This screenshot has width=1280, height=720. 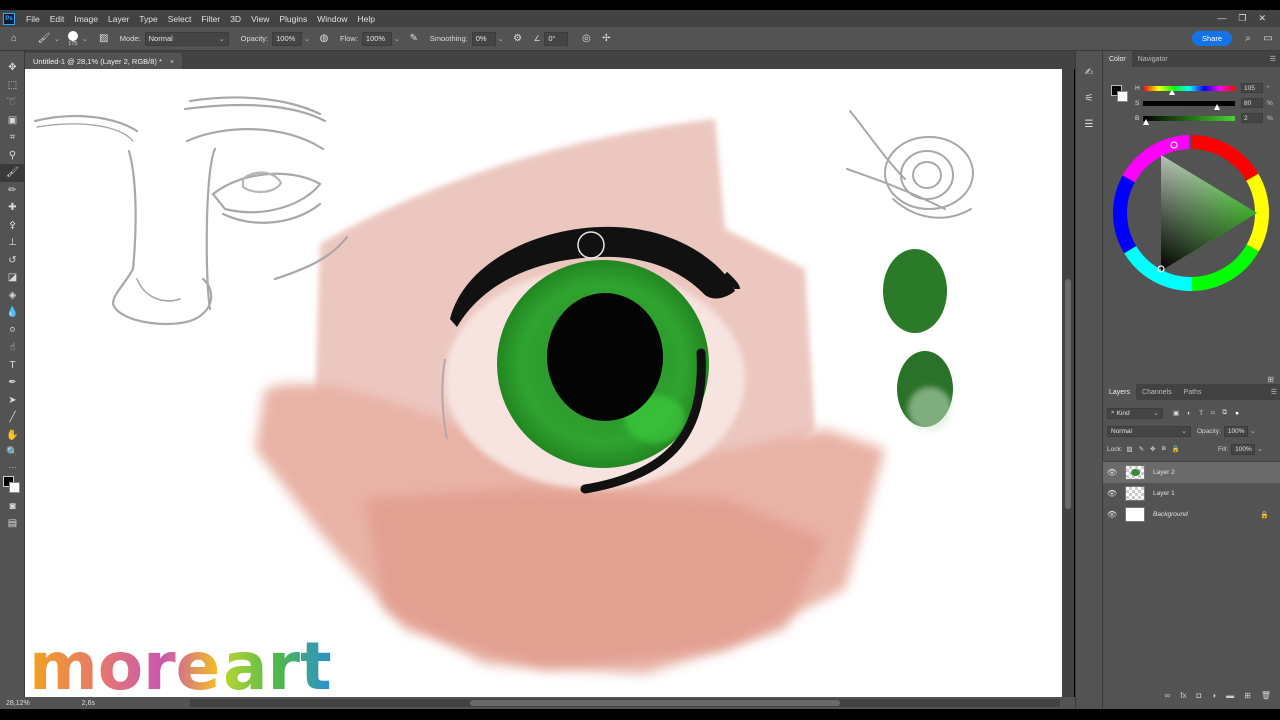 What do you see at coordinates (1120, 392) in the screenshot?
I see `tab-layers: Layers` at bounding box center [1120, 392].